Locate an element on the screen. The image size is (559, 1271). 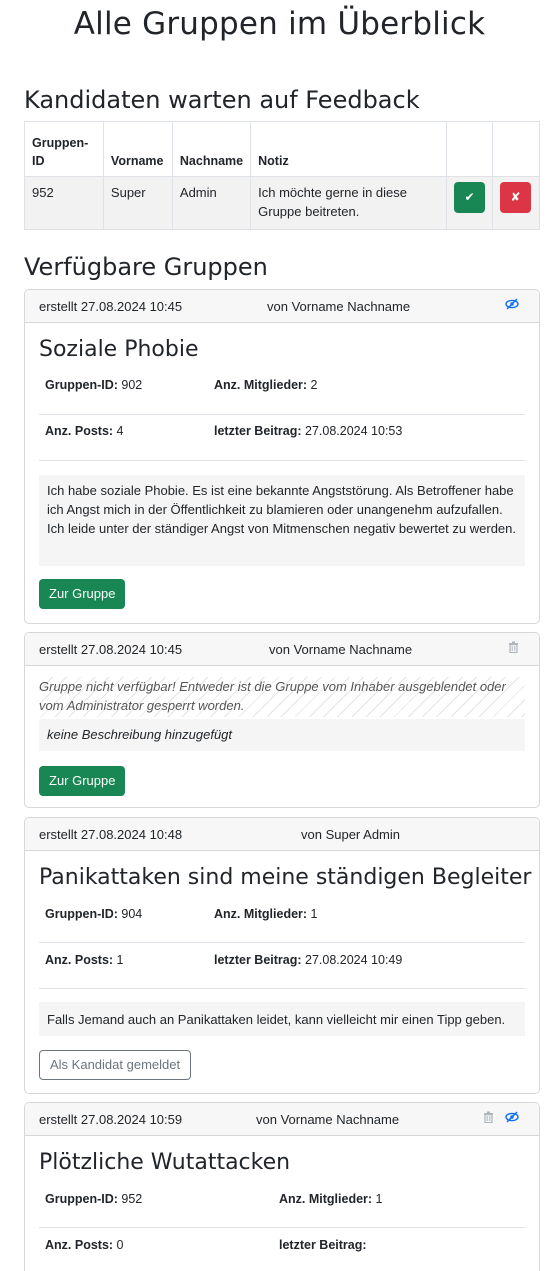
cell-firstname: Super is located at coordinates (137, 203).